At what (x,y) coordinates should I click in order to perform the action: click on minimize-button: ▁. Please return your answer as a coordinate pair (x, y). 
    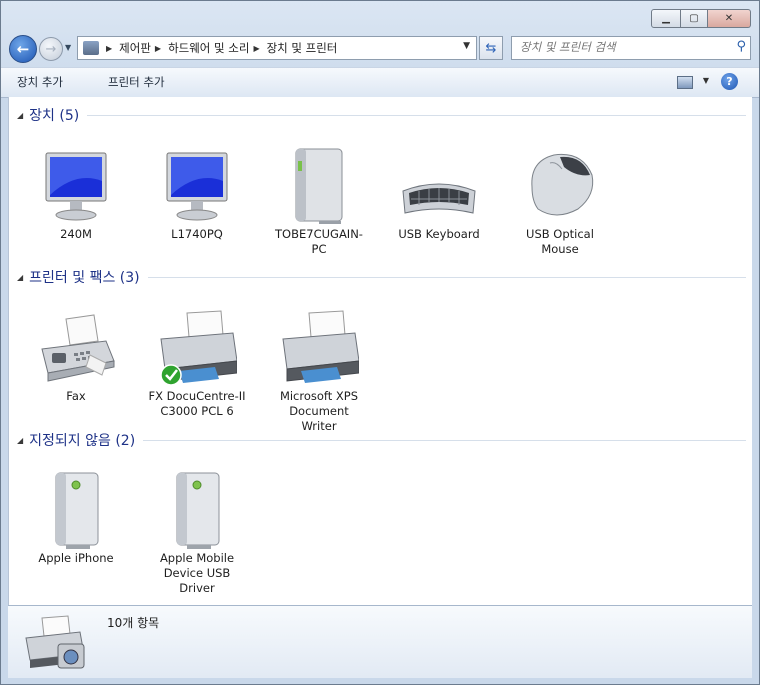
    Looking at the image, I should click on (666, 18).